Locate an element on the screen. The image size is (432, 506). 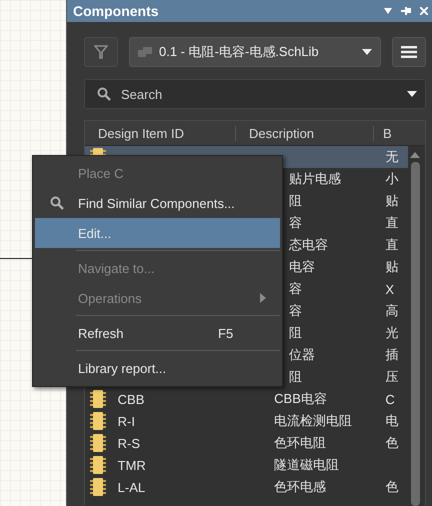
menu-item: Refresh F5 is located at coordinates (157, 333).